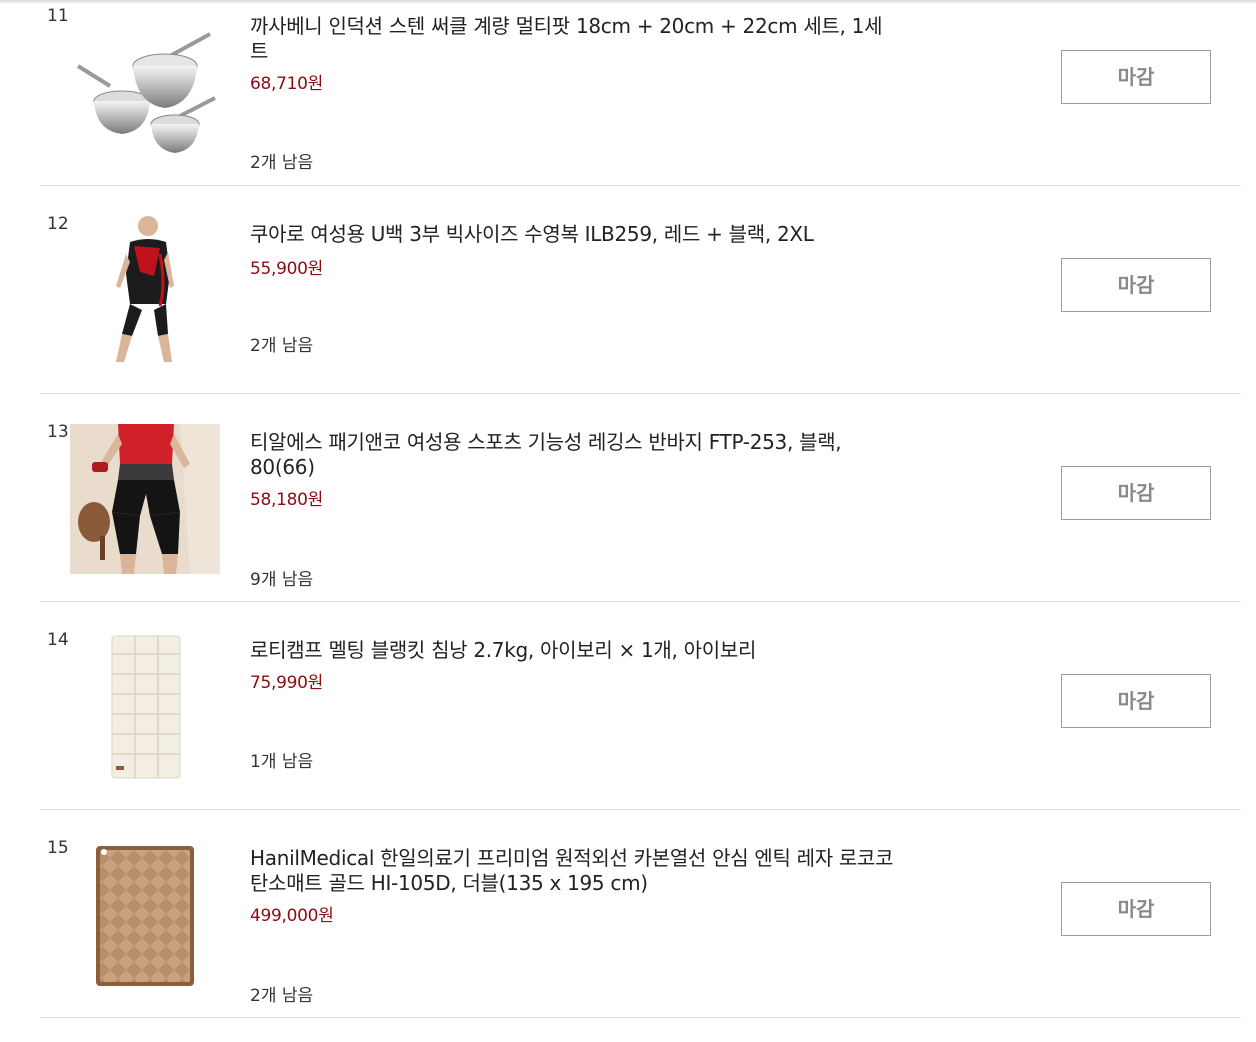 The image size is (1256, 1042). I want to click on product-price: 55,900원, so click(287, 269).